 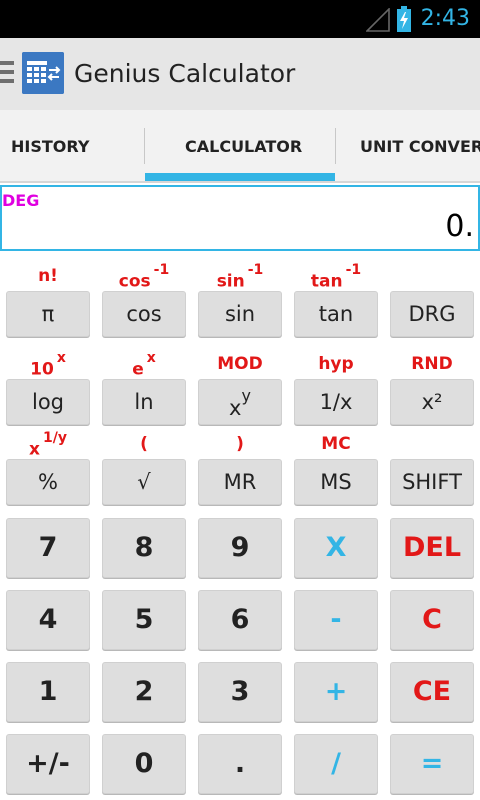 I want to click on tan-button: tan, so click(x=336, y=314).